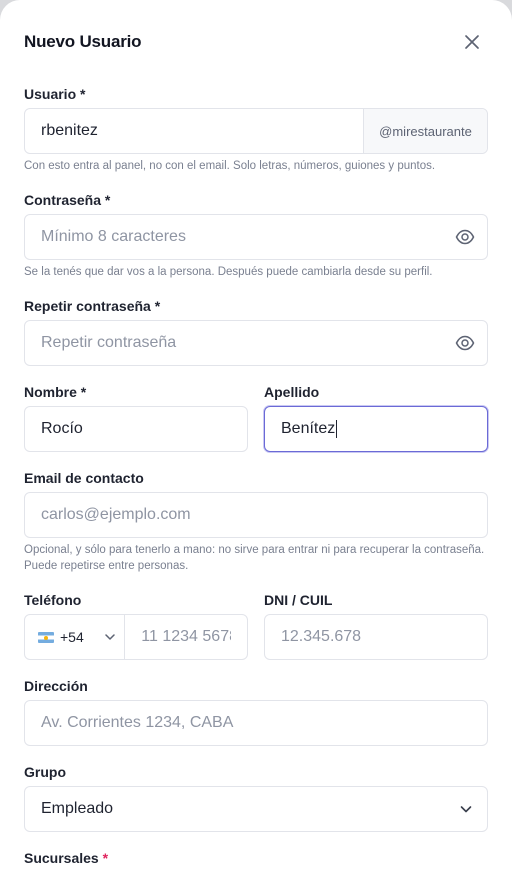  What do you see at coordinates (298, 600) in the screenshot?
I see `dni-label: DNI / CUIL` at bounding box center [298, 600].